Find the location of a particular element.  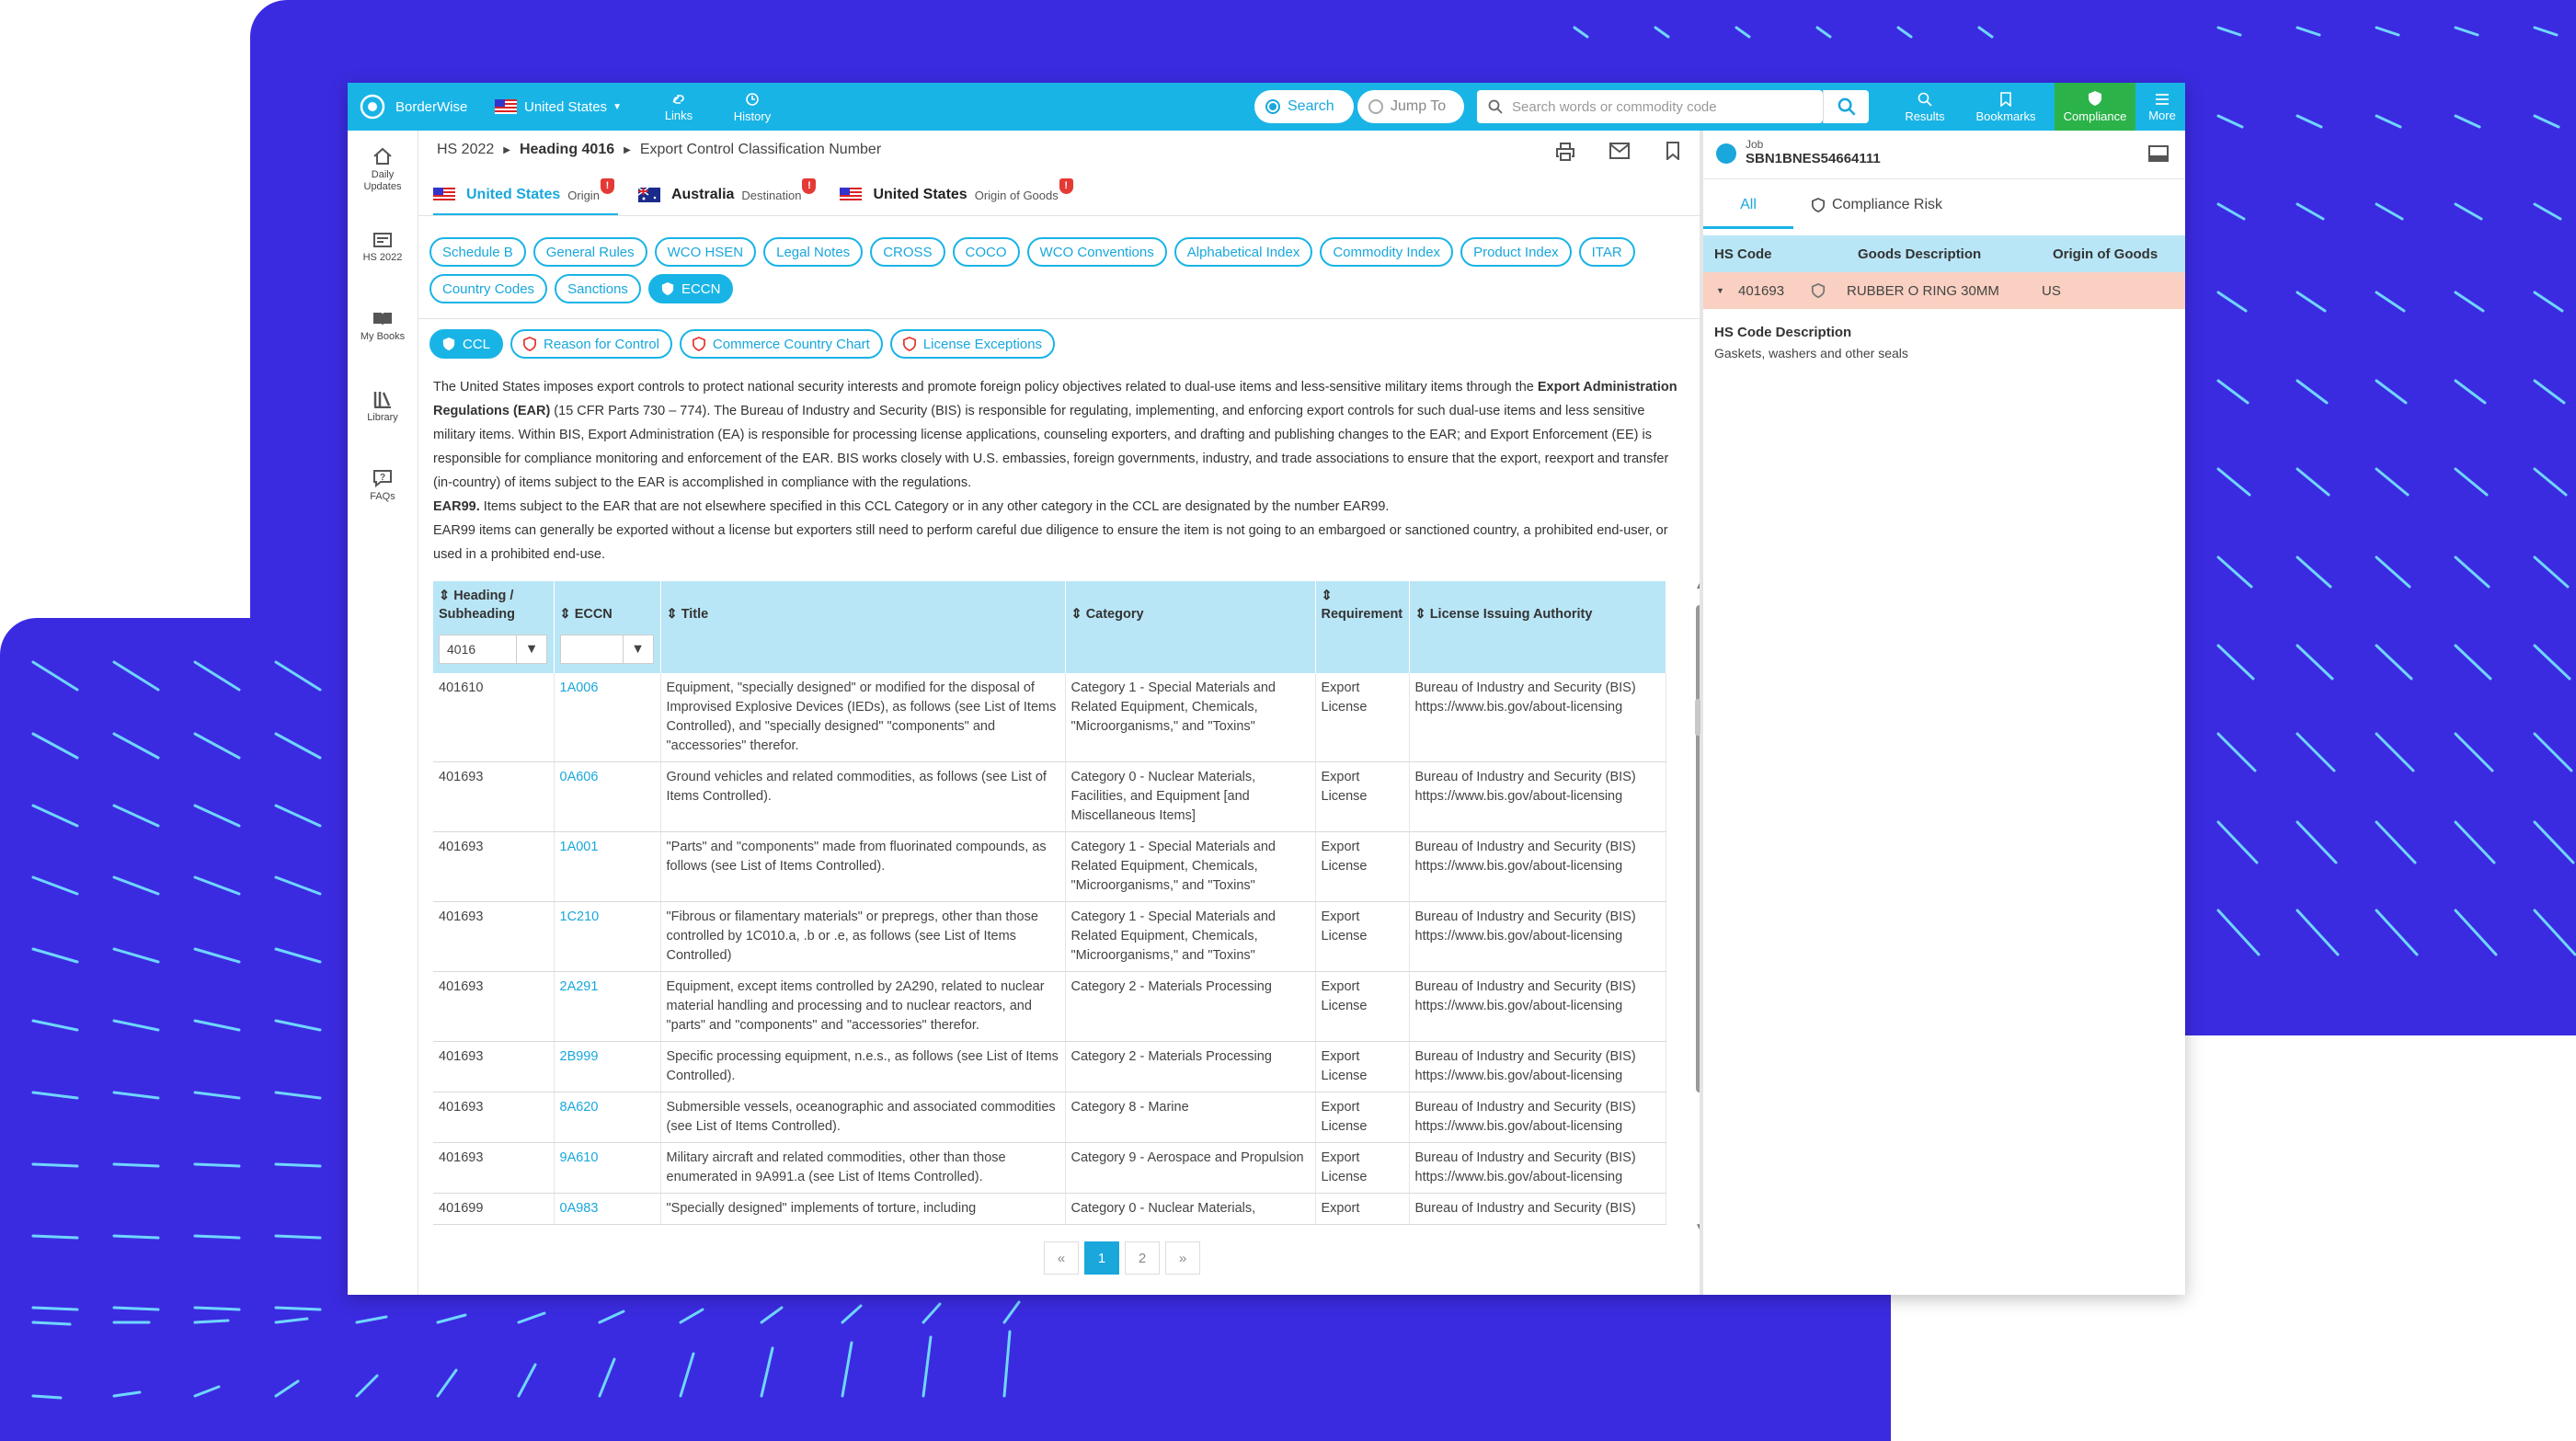

page-2-button: 2 is located at coordinates (1142, 1258).